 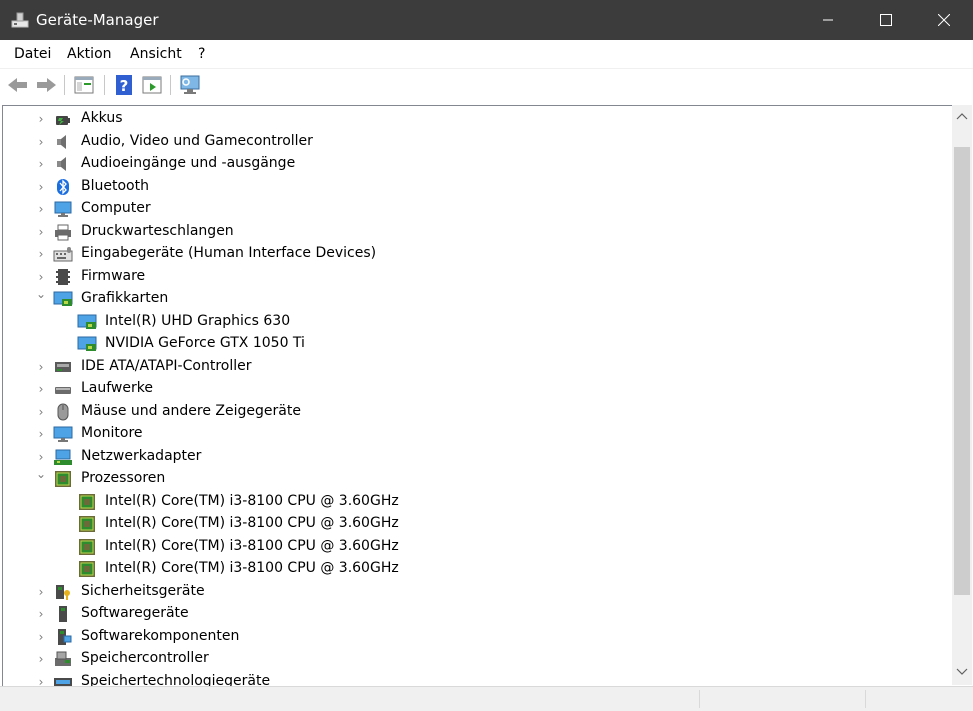 I want to click on tree-item-label: Firmware, so click(x=113, y=275).